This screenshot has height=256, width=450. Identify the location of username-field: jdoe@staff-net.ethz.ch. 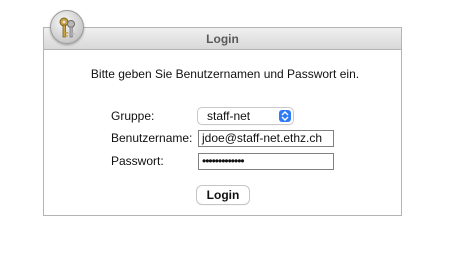
(266, 138).